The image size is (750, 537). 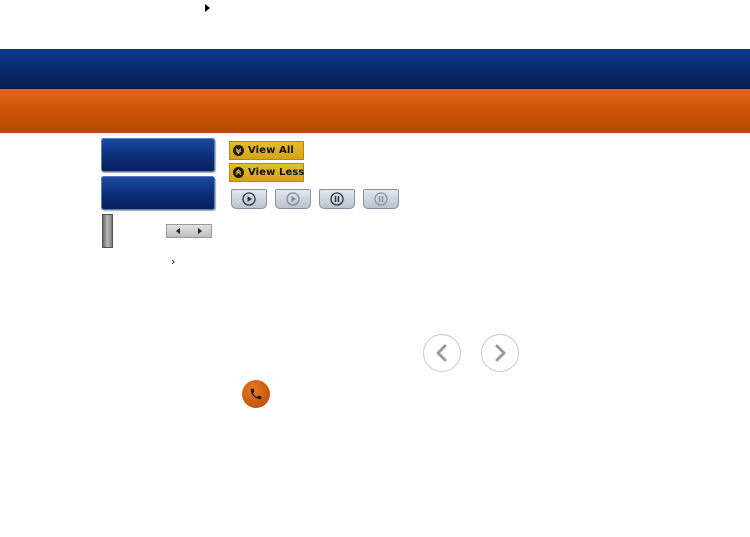 I want to click on pause-button-disabled, so click(x=381, y=199).